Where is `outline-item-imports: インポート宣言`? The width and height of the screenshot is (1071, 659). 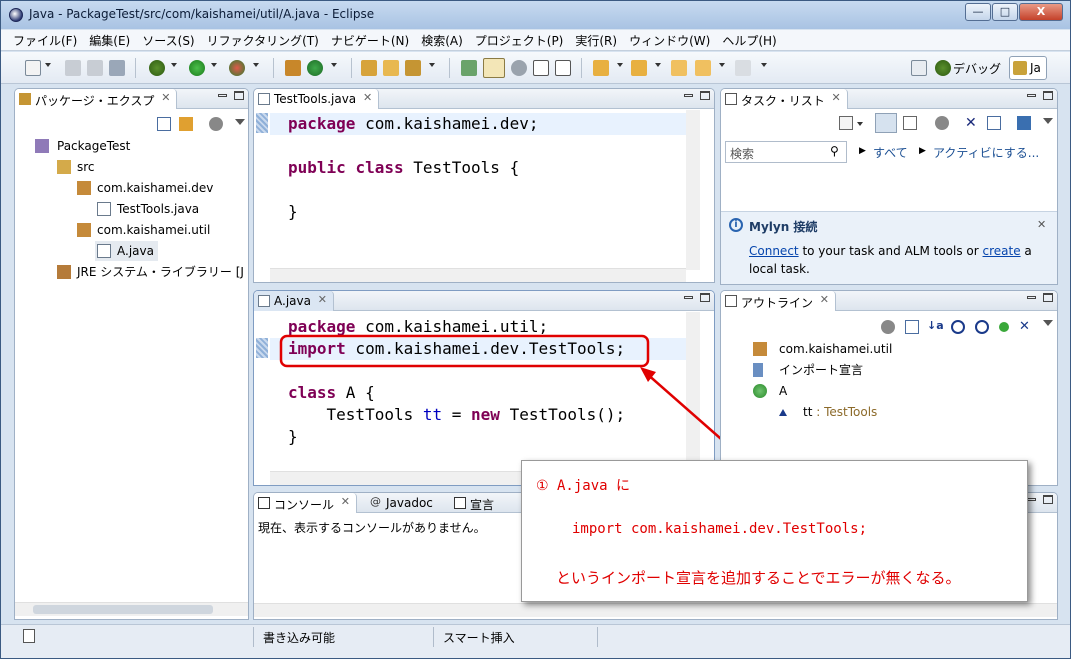
outline-item-imports: インポート宣言 is located at coordinates (808, 370).